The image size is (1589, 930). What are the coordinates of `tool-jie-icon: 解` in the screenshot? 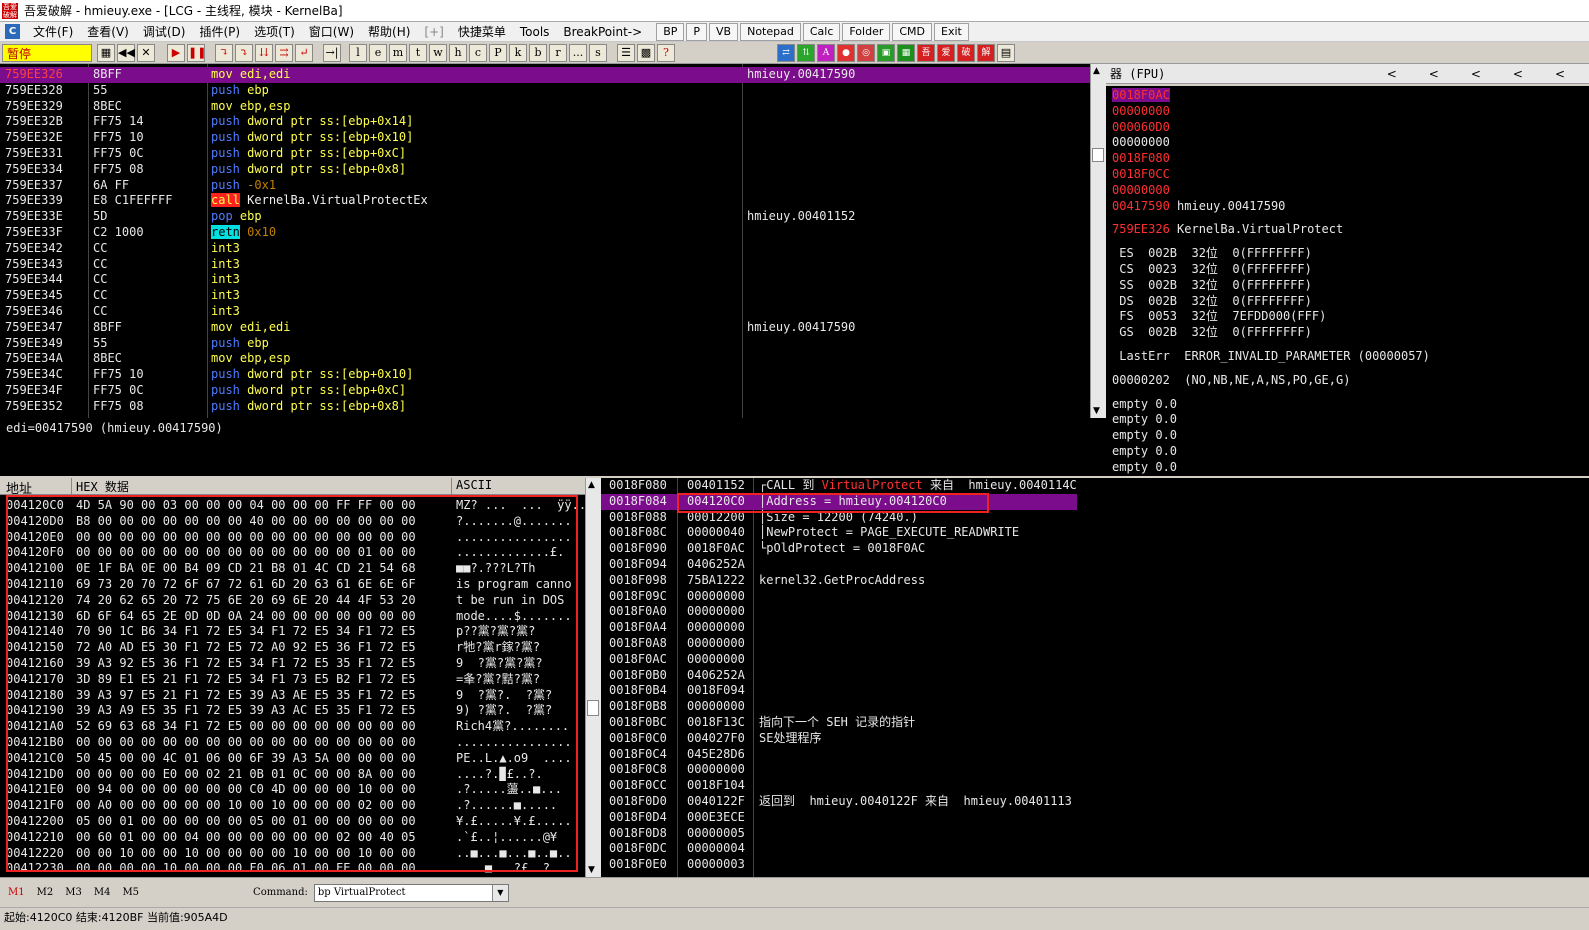 It's located at (986, 52).